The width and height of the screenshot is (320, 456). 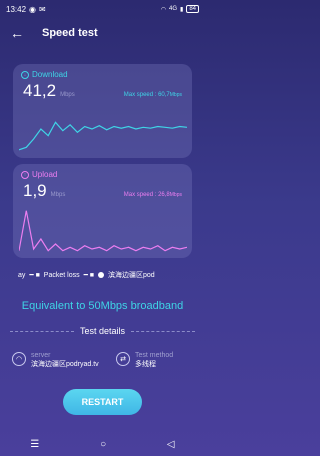 What do you see at coordinates (171, 444) in the screenshot?
I see `nav-back-icon: ◁` at bounding box center [171, 444].